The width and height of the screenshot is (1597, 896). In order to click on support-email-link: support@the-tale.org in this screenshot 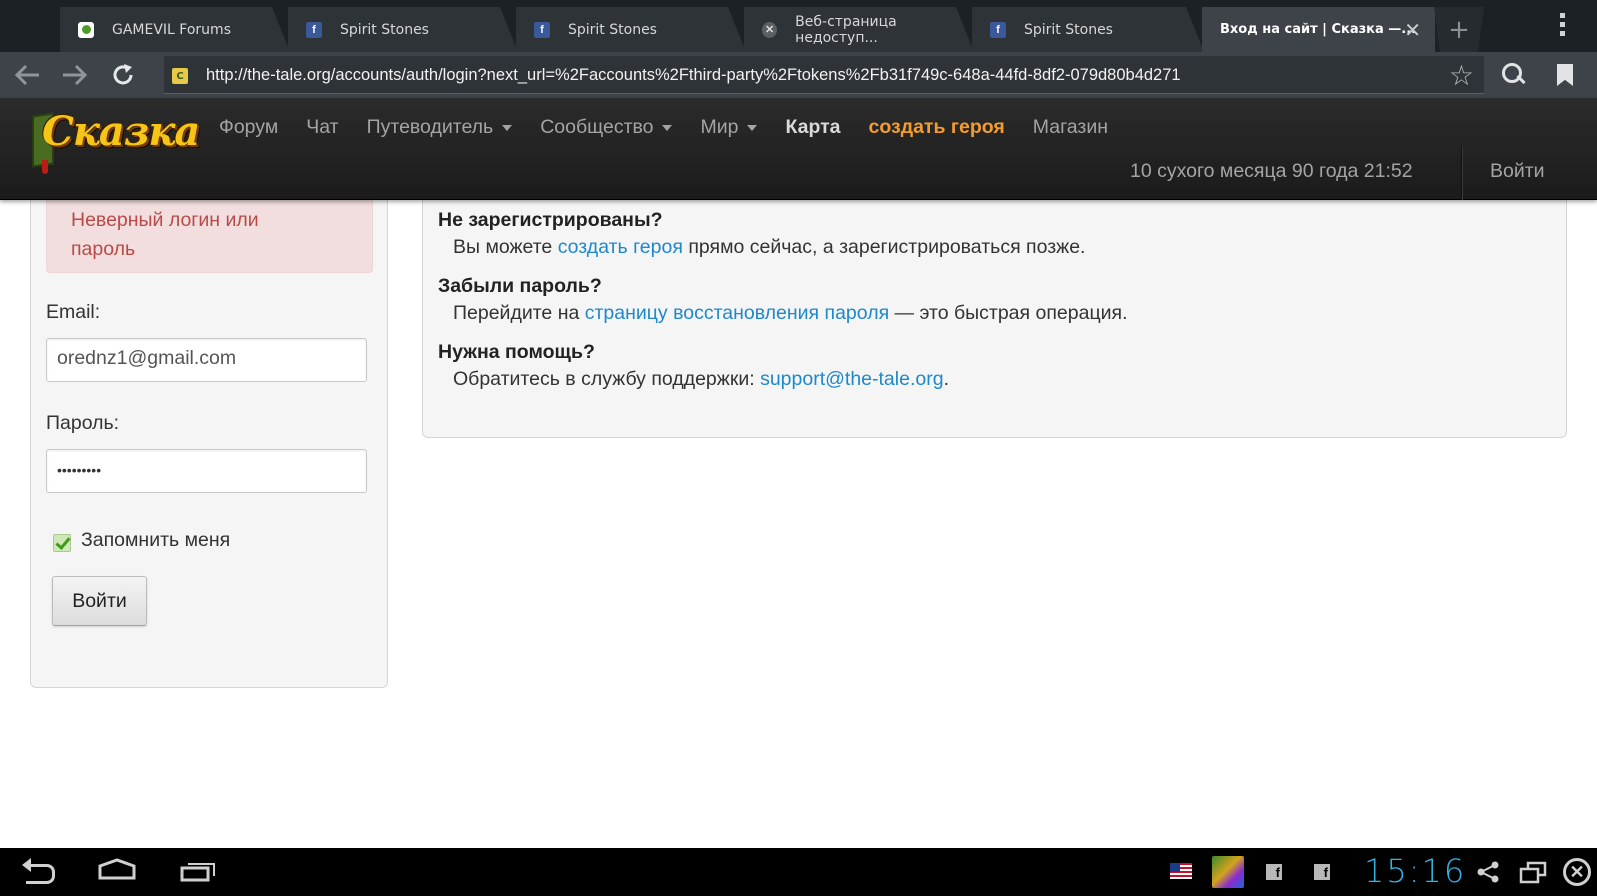, I will do `click(851, 379)`.